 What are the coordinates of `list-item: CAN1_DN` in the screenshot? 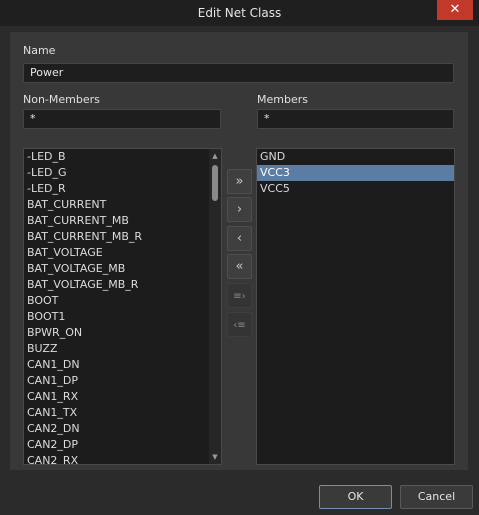 It's located at (122, 365).